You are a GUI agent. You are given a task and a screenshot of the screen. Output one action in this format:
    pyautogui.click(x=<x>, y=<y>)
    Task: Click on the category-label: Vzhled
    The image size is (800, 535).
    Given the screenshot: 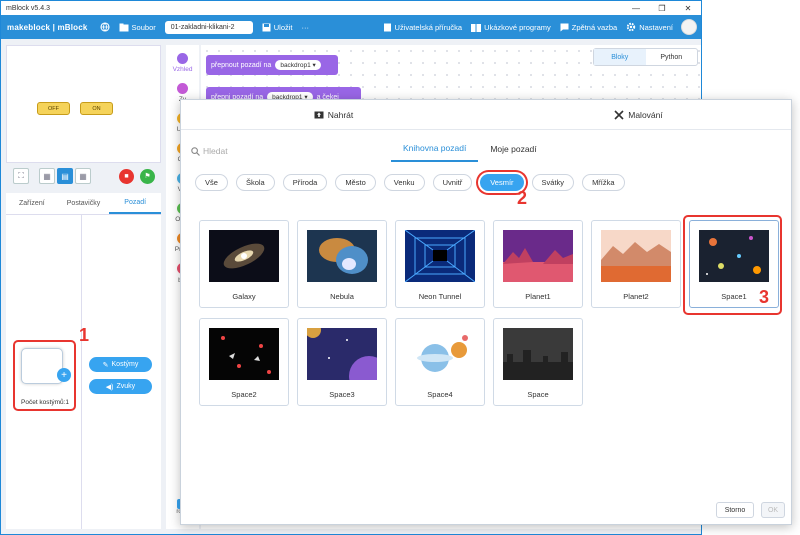 What is the action you would take?
    pyautogui.click(x=182, y=69)
    